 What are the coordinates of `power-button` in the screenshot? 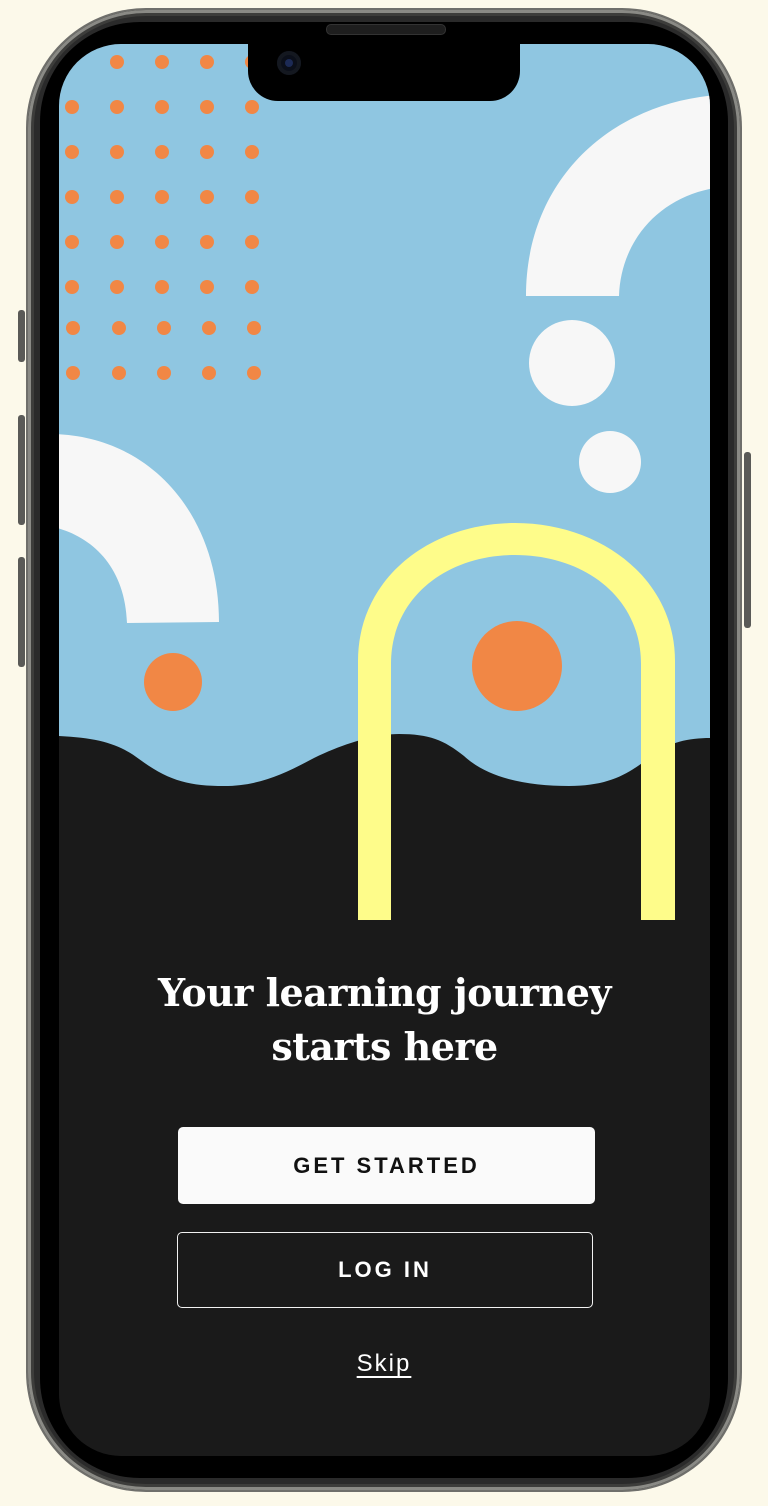 It's located at (747, 540).